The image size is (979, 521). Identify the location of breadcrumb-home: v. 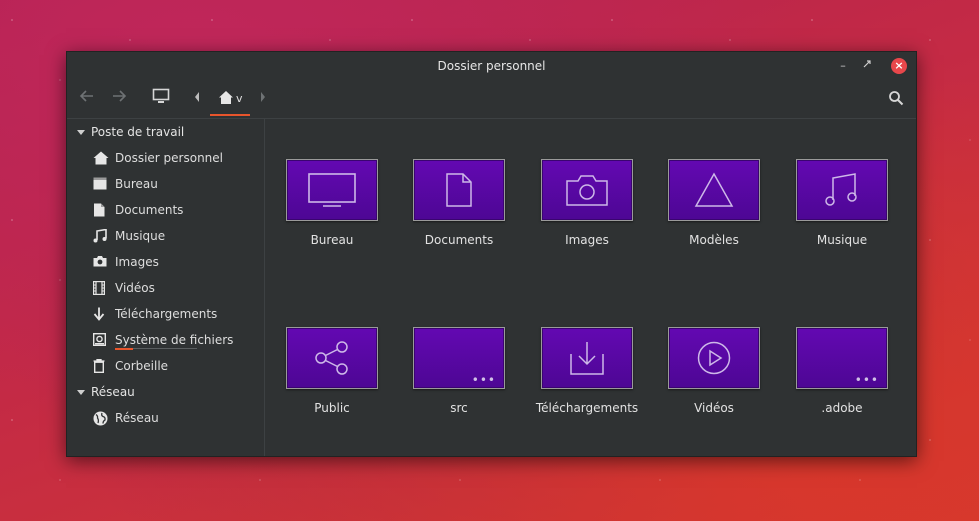
(230, 101).